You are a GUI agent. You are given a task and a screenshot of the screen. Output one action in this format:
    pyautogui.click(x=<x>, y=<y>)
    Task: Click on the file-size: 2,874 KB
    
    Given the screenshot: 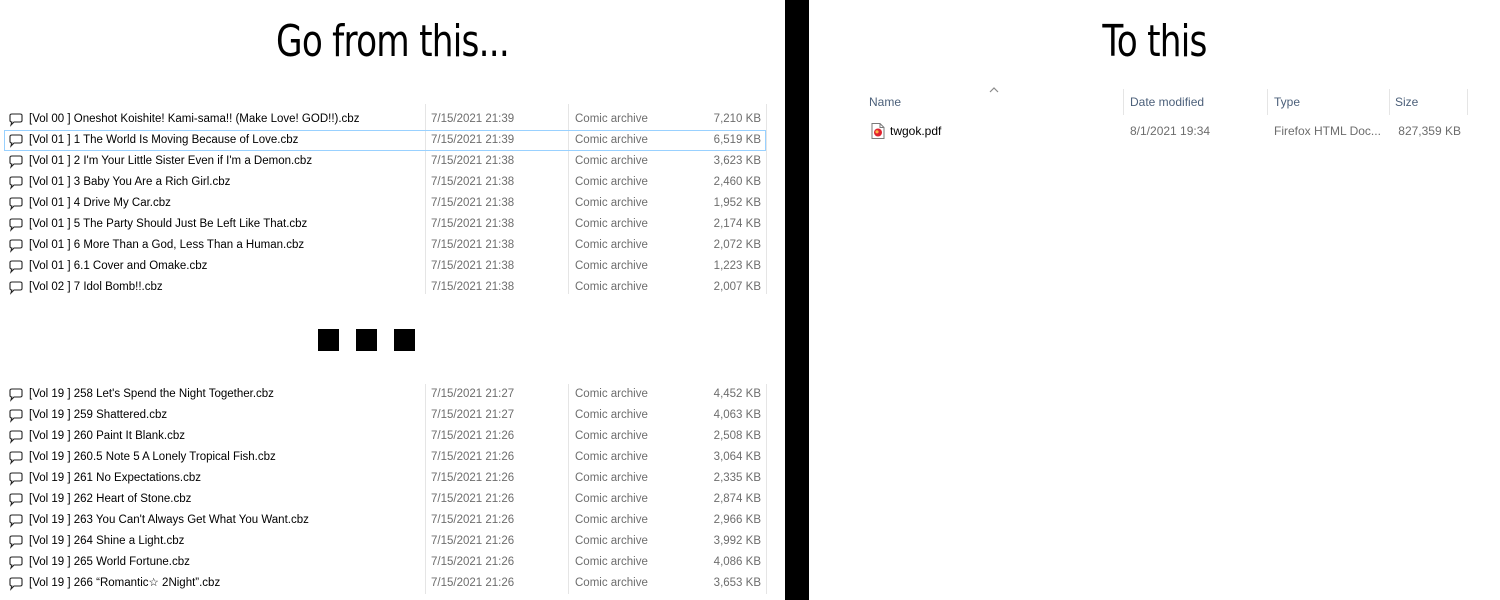 What is the action you would take?
    pyautogui.click(x=737, y=499)
    